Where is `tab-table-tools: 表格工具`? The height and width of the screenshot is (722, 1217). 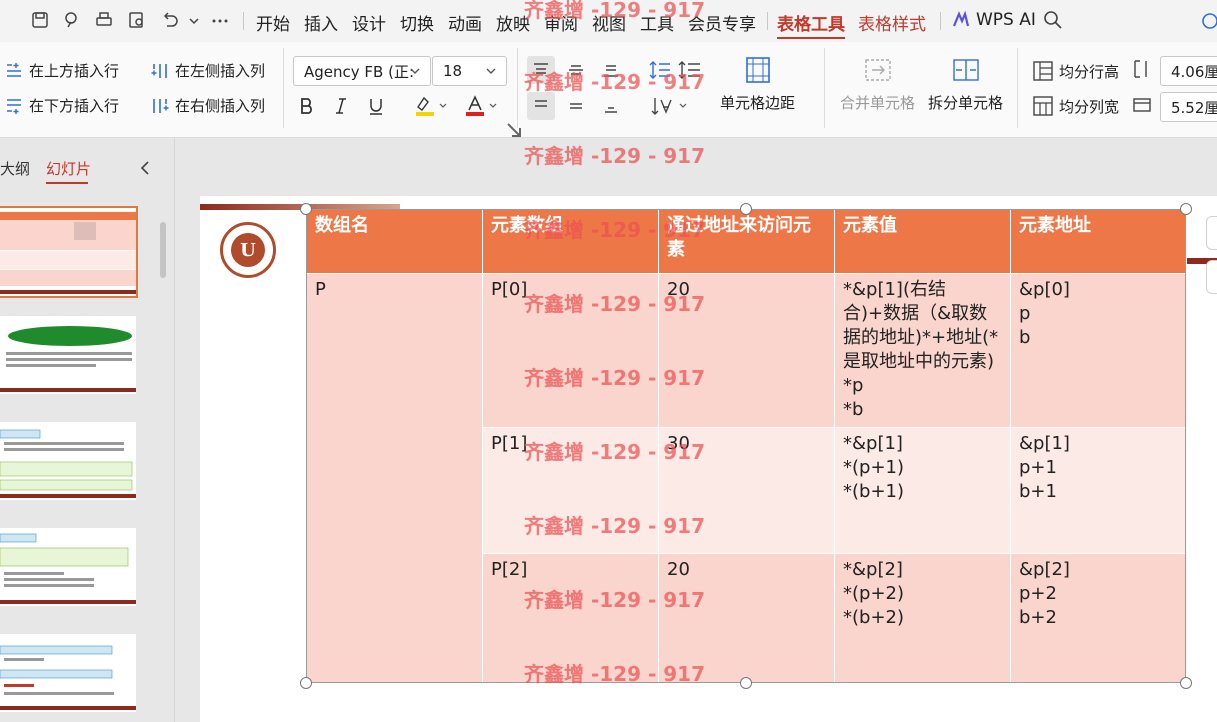 tab-table-tools: 表格工具 is located at coordinates (811, 24).